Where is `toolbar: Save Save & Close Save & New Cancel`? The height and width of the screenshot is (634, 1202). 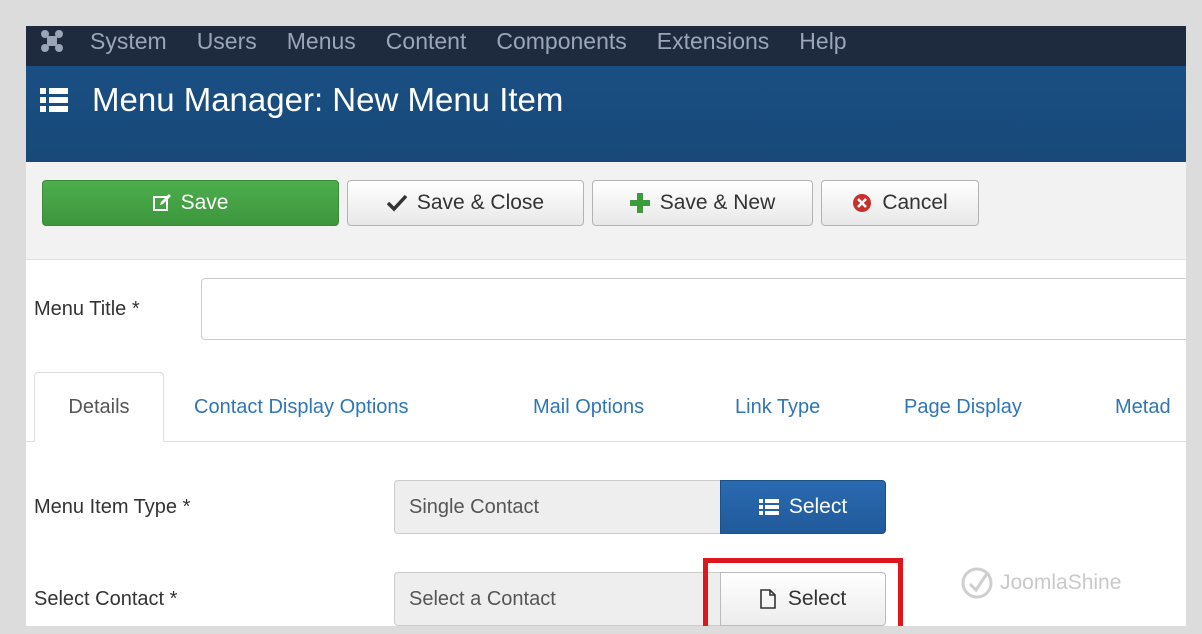 toolbar: Save Save & Close Save & New Cancel is located at coordinates (606, 211).